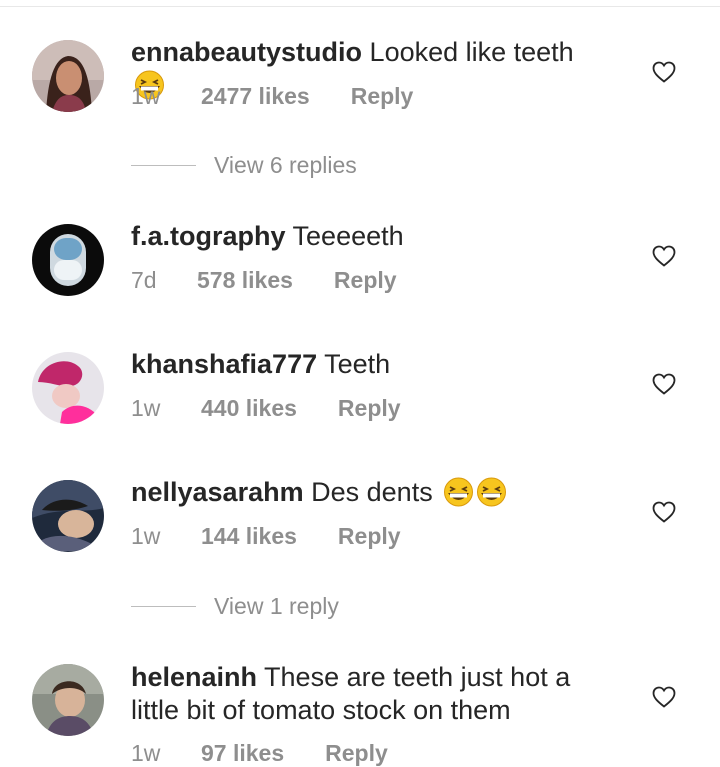 This screenshot has height=767, width=720. I want to click on timestamp: 7d, so click(144, 280).